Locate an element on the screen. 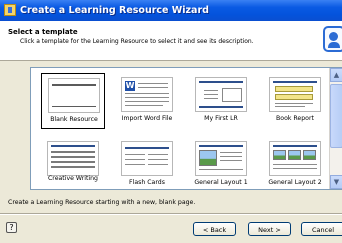 The height and width of the screenshot is (243, 342). template-tile-import-word-file: W Import Word File is located at coordinates (147, 101).